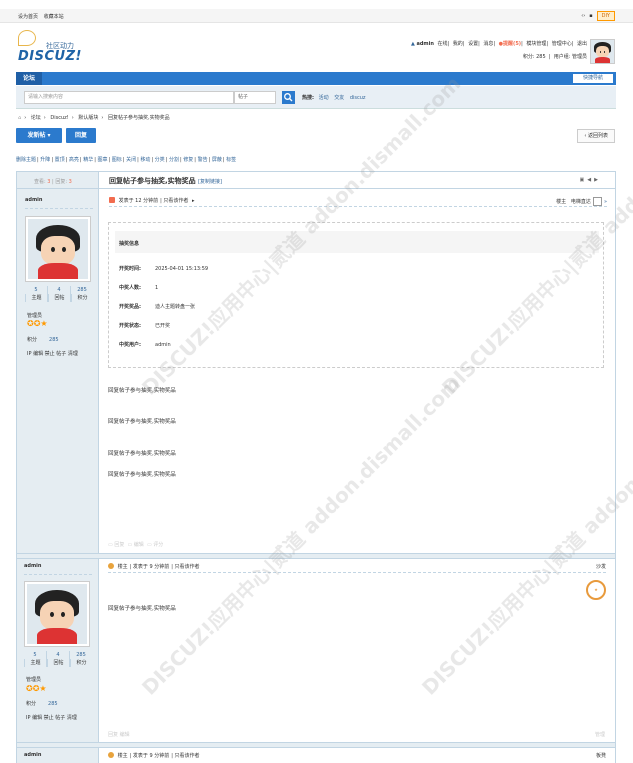 This screenshot has height=763, width=633. I want to click on jump-input, so click(597, 201).